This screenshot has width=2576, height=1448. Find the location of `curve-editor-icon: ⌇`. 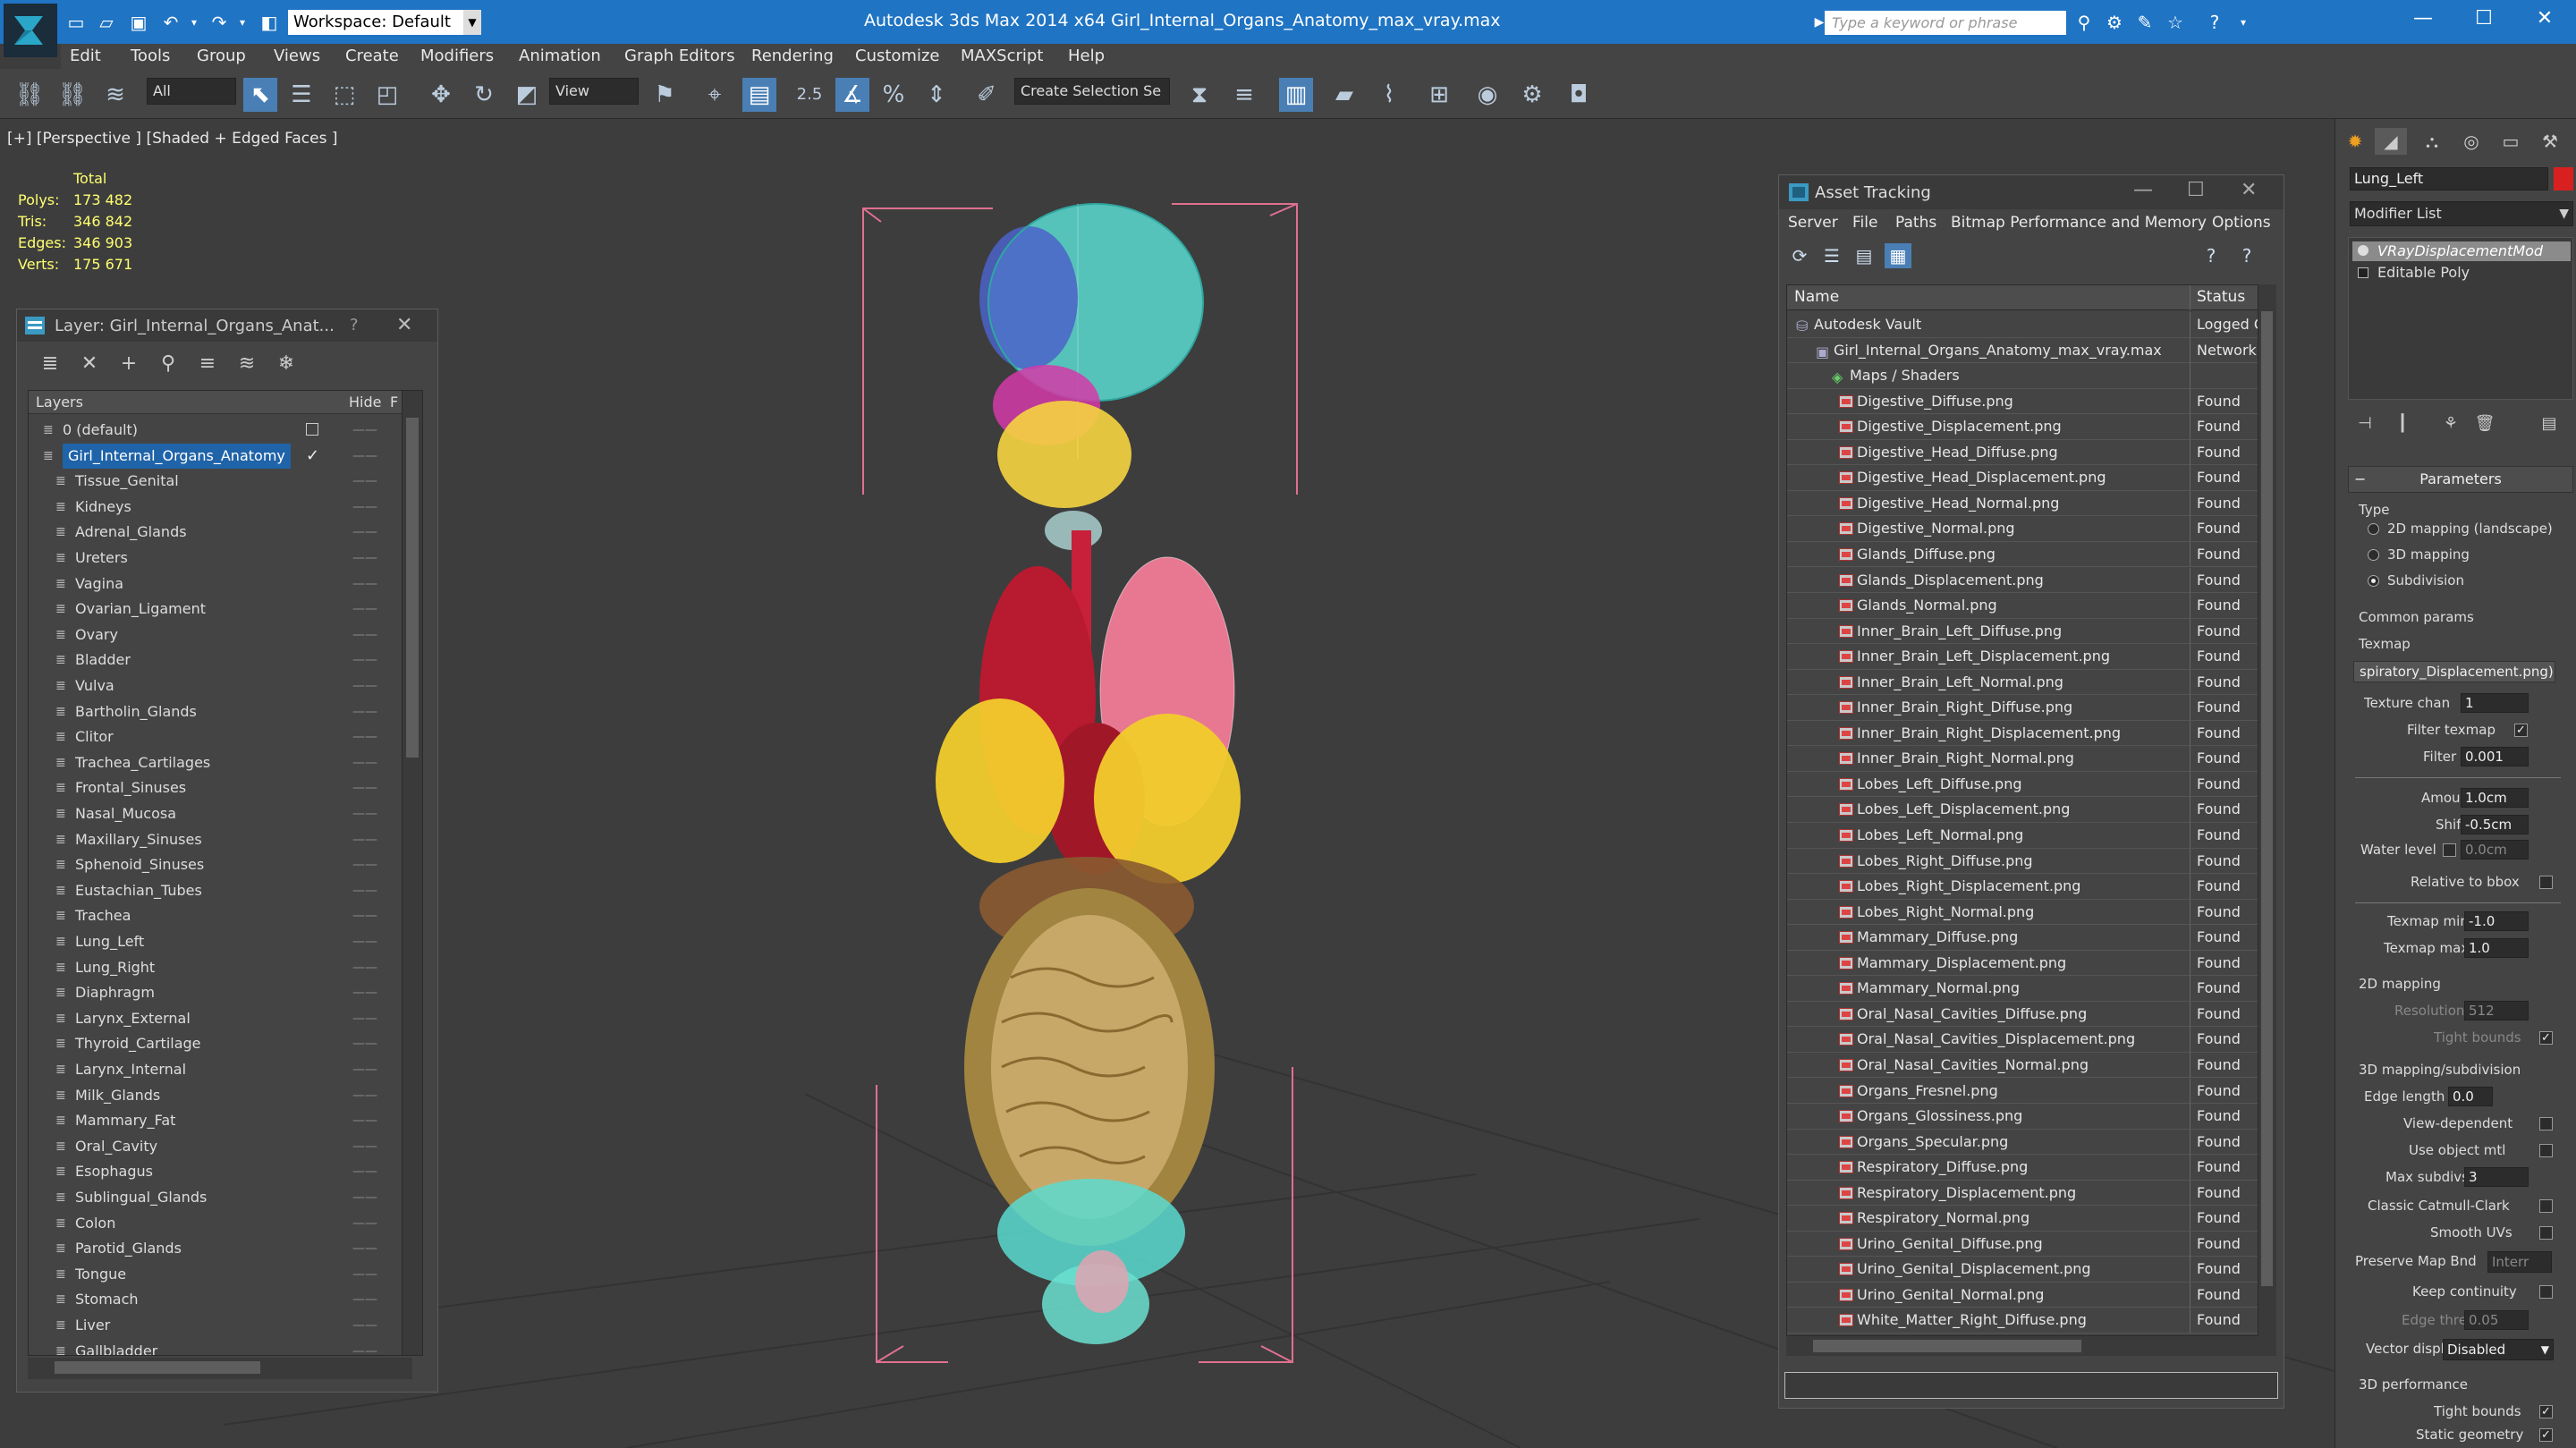

curve-editor-icon: ⌇ is located at coordinates (1389, 95).